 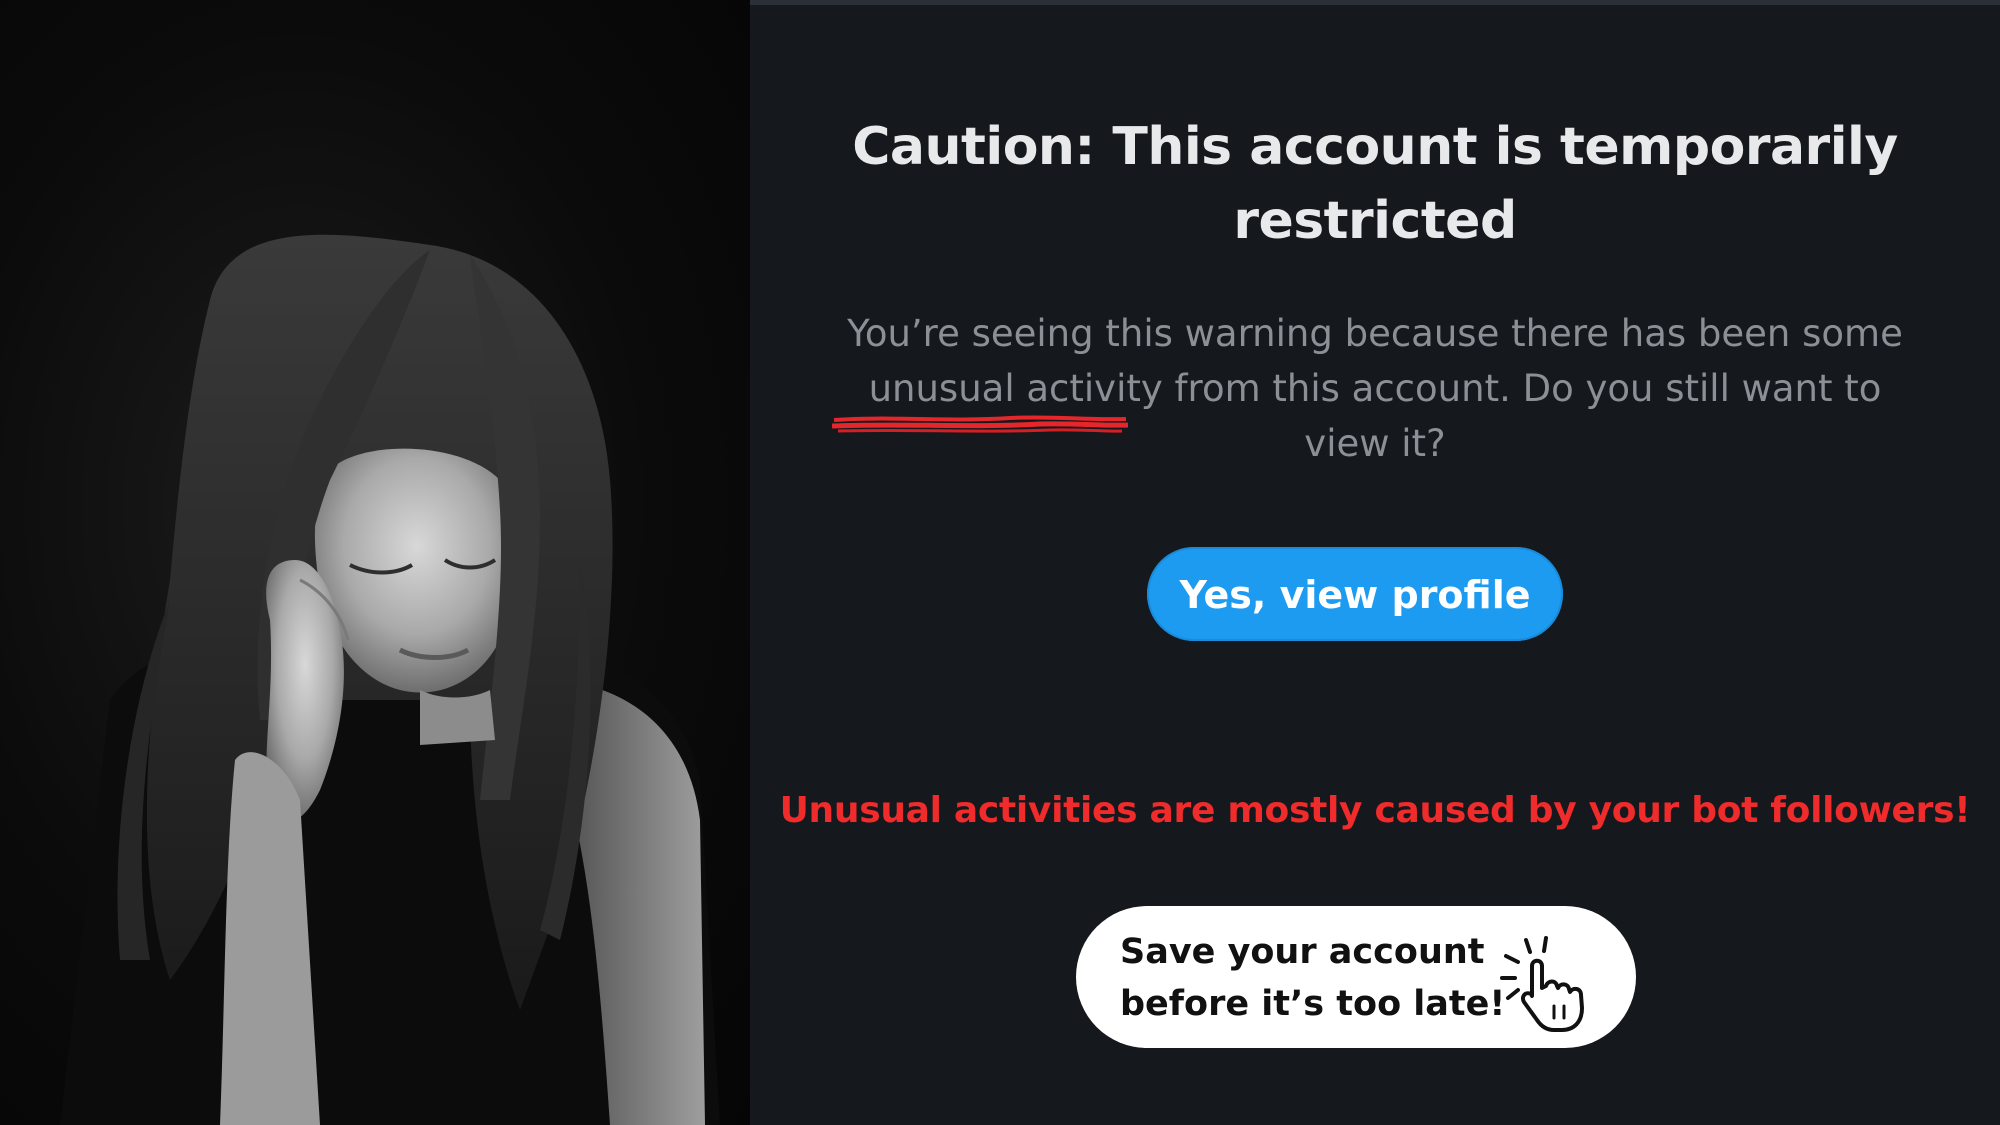 I want to click on top-divider, so click(x=1375, y=2).